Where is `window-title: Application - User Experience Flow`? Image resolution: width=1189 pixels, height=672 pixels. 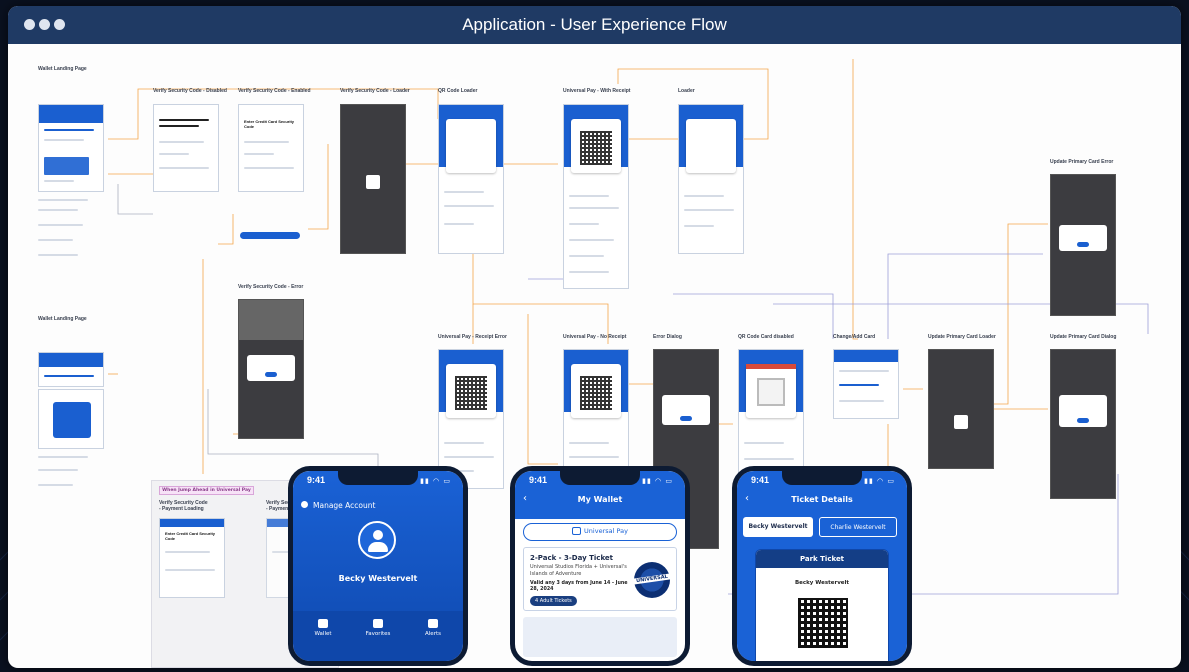 window-title: Application - User Experience Flow is located at coordinates (594, 24).